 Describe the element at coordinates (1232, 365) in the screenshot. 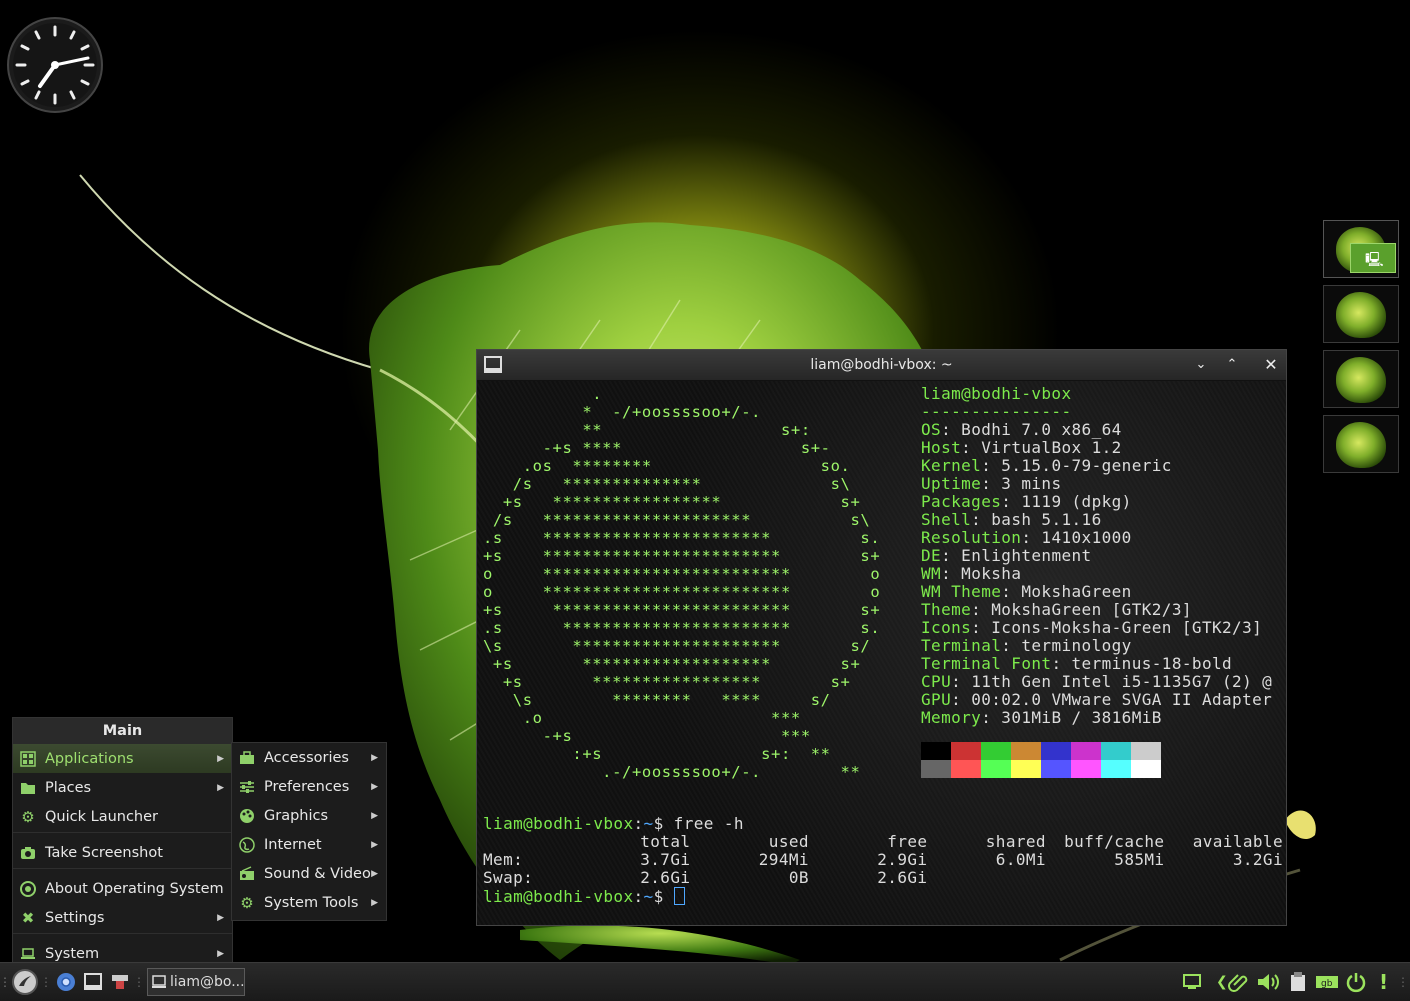

I see `maximize-button: ⌃` at that location.